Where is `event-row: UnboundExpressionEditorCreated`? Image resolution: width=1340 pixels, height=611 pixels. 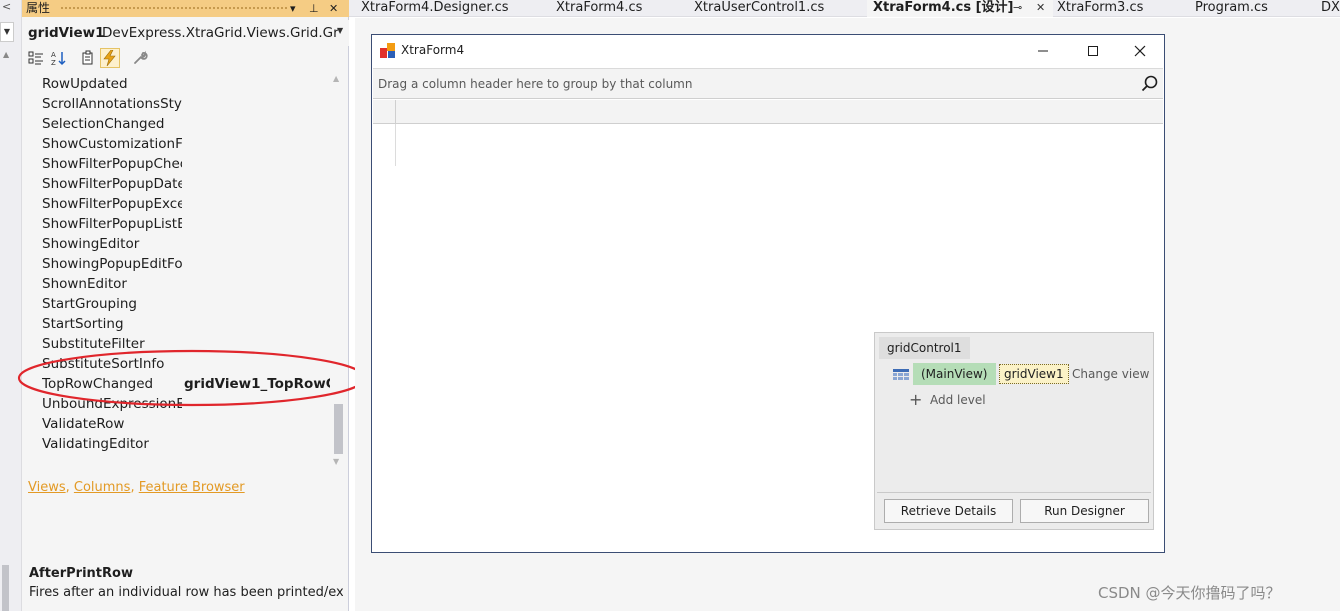 event-row: UnboundExpressionEditorCreated is located at coordinates (177, 404).